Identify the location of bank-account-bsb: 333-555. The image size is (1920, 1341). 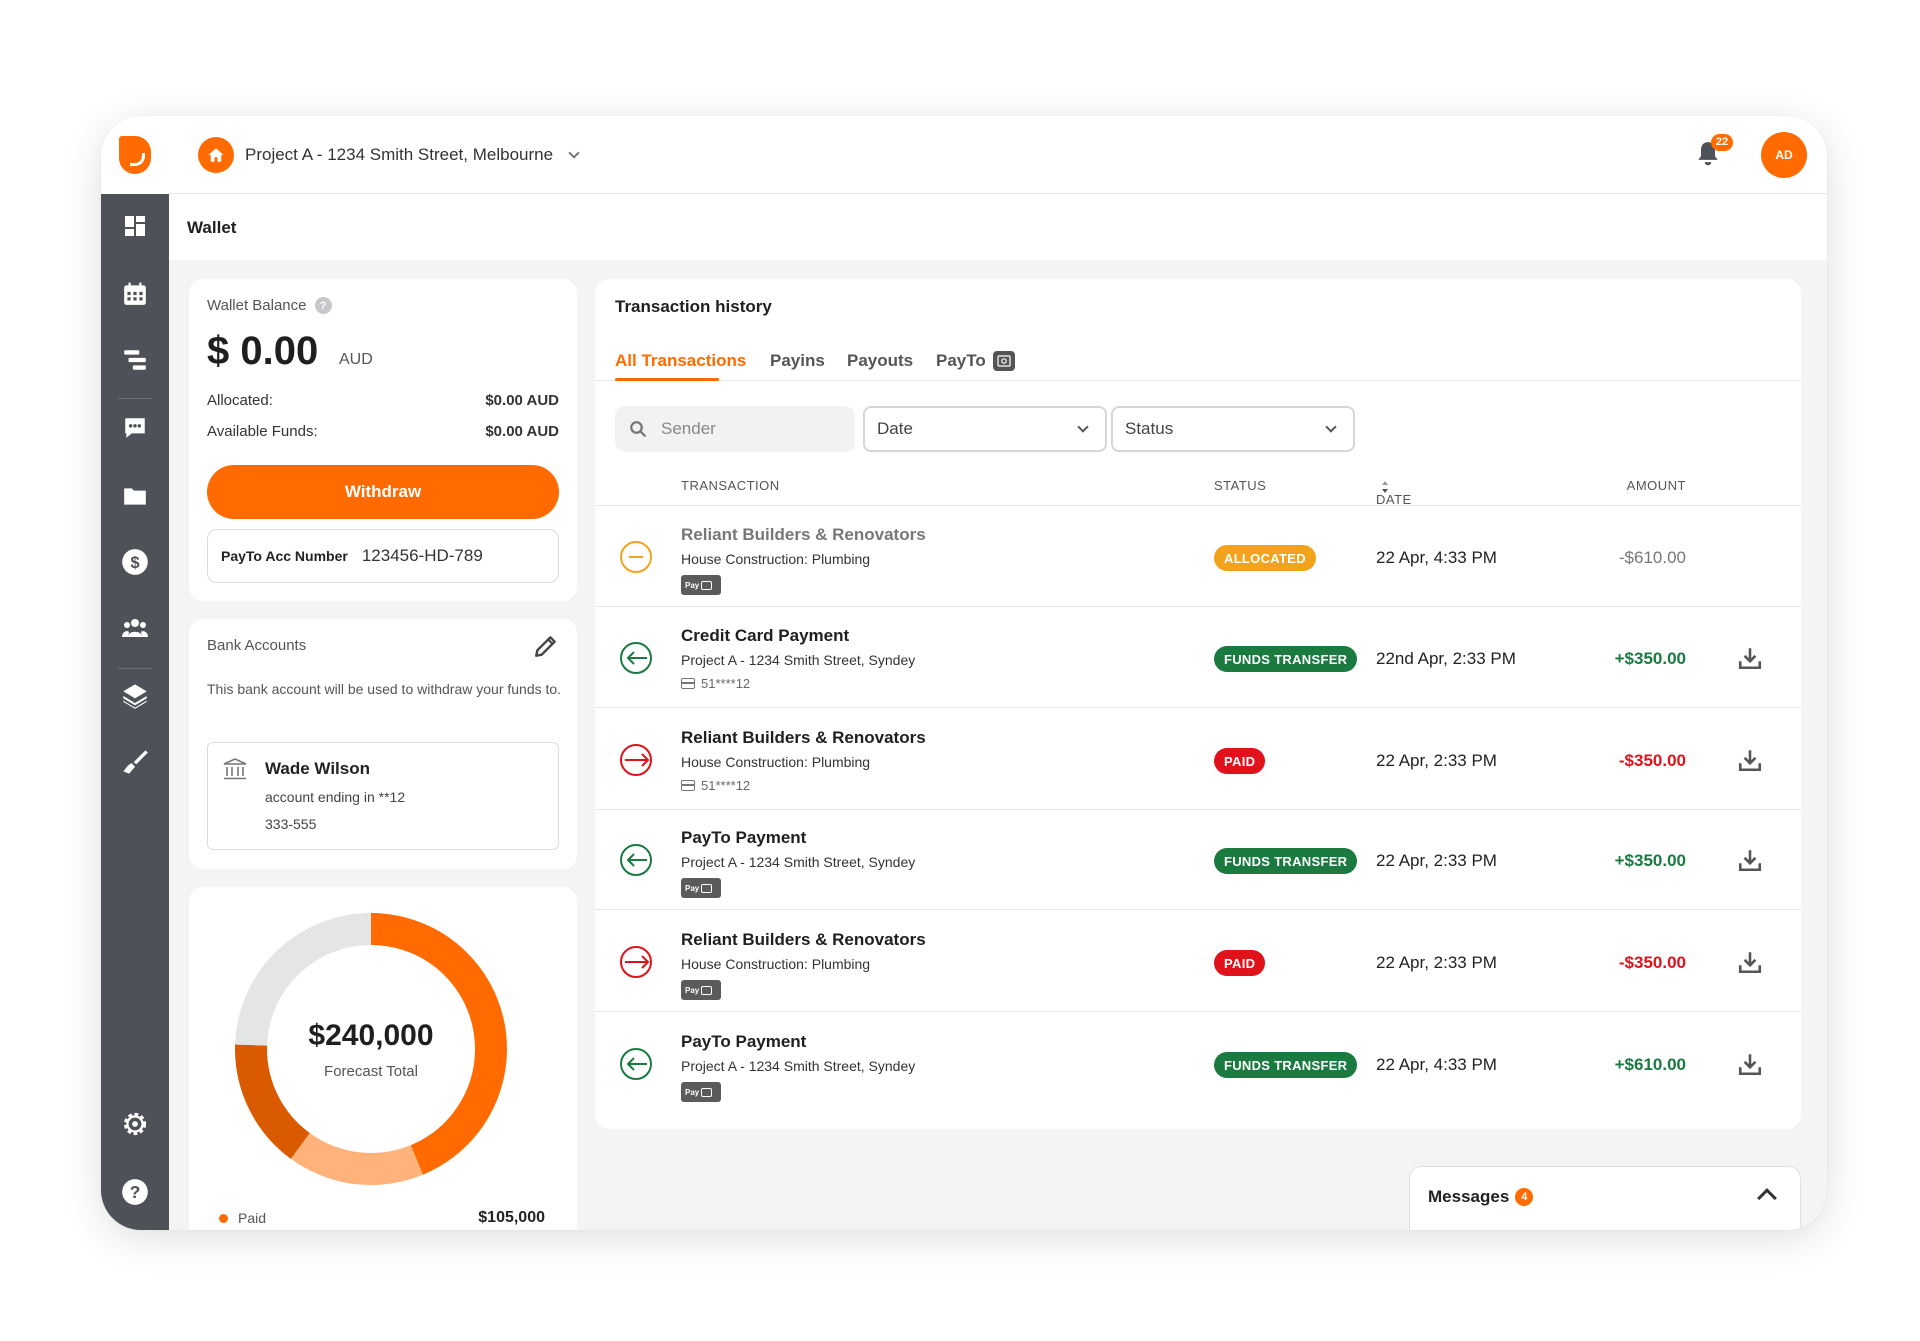
(291, 824).